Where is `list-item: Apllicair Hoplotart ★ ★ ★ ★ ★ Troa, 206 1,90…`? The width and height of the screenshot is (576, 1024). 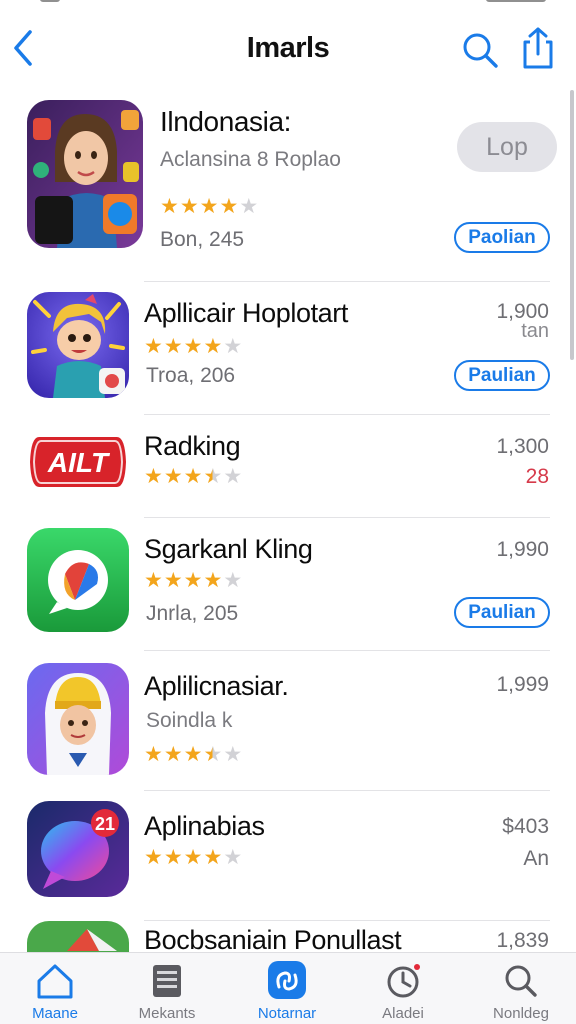 list-item: Apllicair Hoplotart ★ ★ ★ ★ ★ Troa, 206 1,90… is located at coordinates (288, 348).